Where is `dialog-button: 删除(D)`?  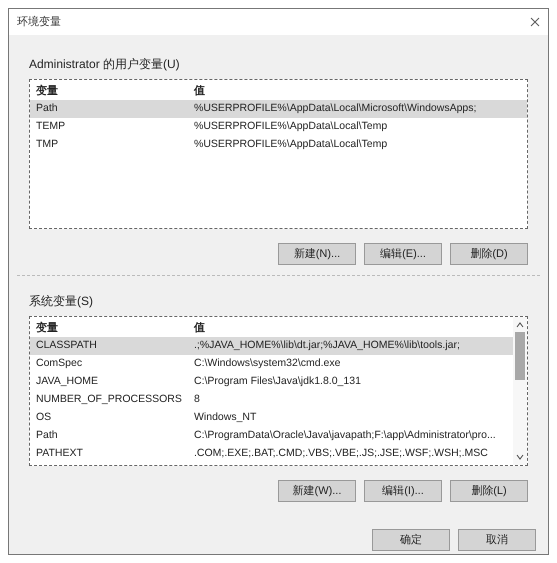 dialog-button: 删除(D) is located at coordinates (489, 254).